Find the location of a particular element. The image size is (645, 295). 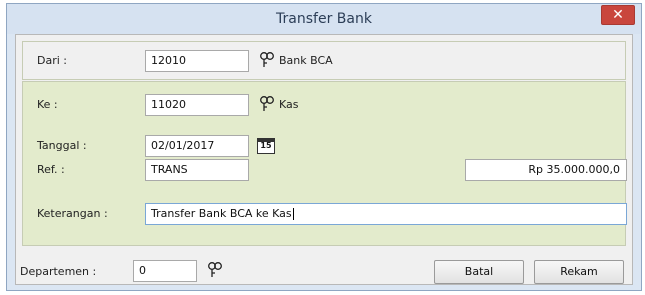

close-button: ✕ is located at coordinates (618, 15).